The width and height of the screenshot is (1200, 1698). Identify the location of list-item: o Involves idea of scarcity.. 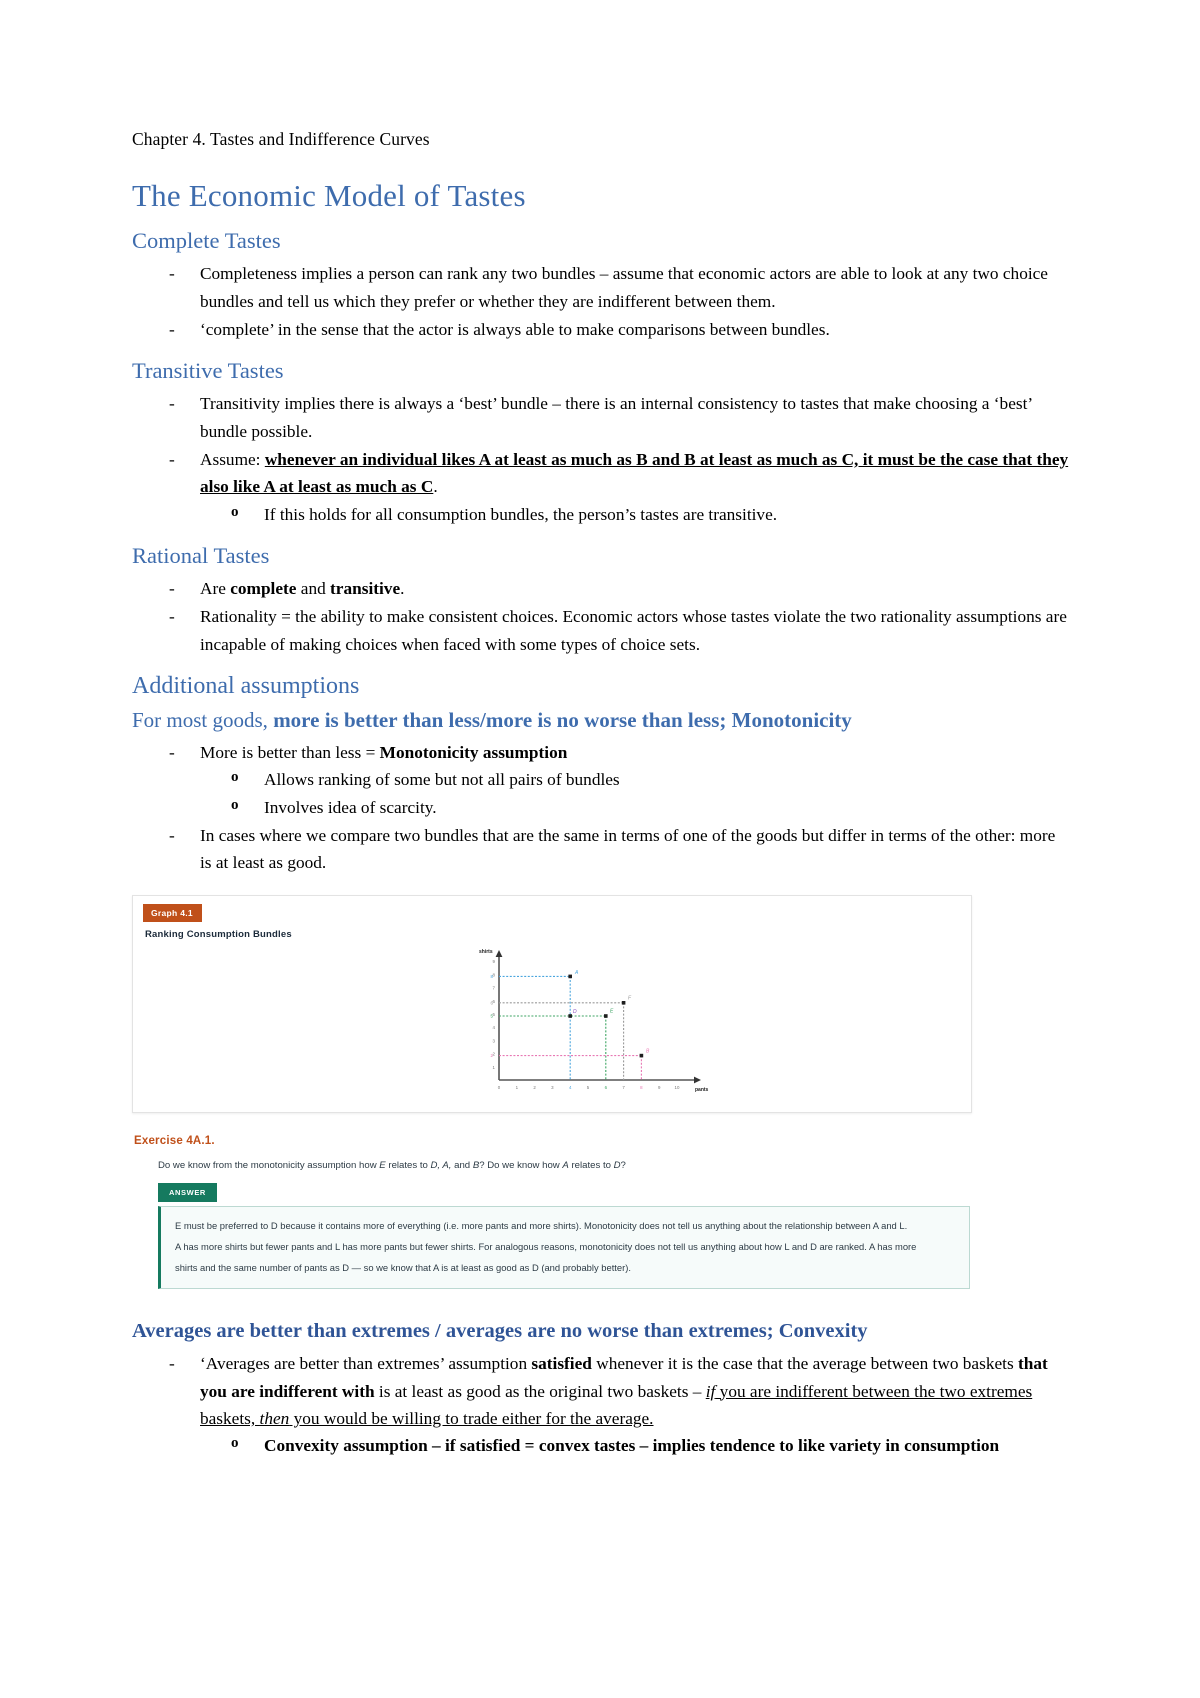
(635, 807).